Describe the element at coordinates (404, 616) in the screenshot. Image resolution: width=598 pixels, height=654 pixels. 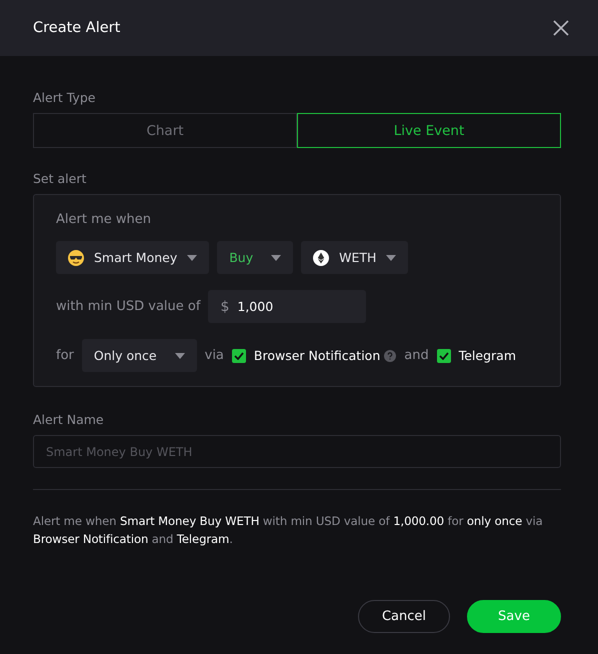
I see `cancel-button: Cancel` at that location.